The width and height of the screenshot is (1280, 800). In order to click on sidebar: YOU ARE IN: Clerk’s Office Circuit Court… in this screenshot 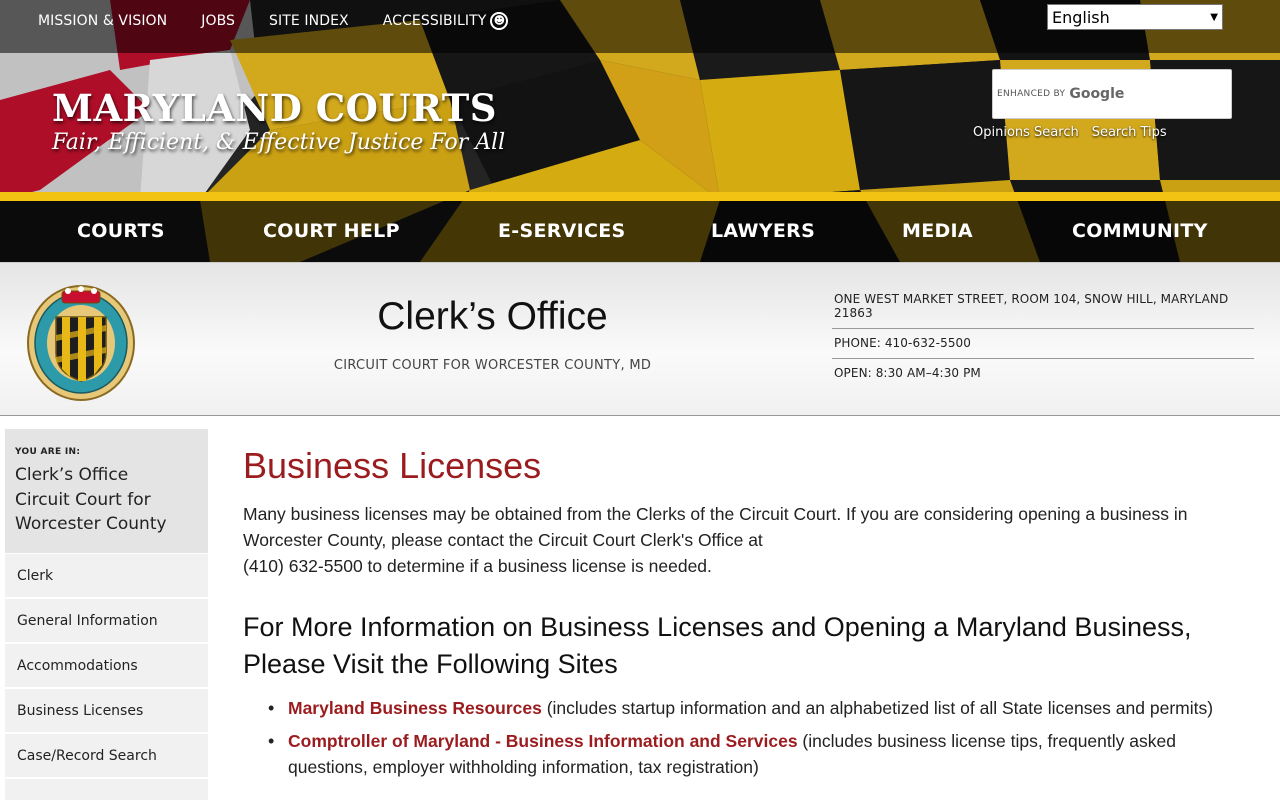, I will do `click(106, 614)`.